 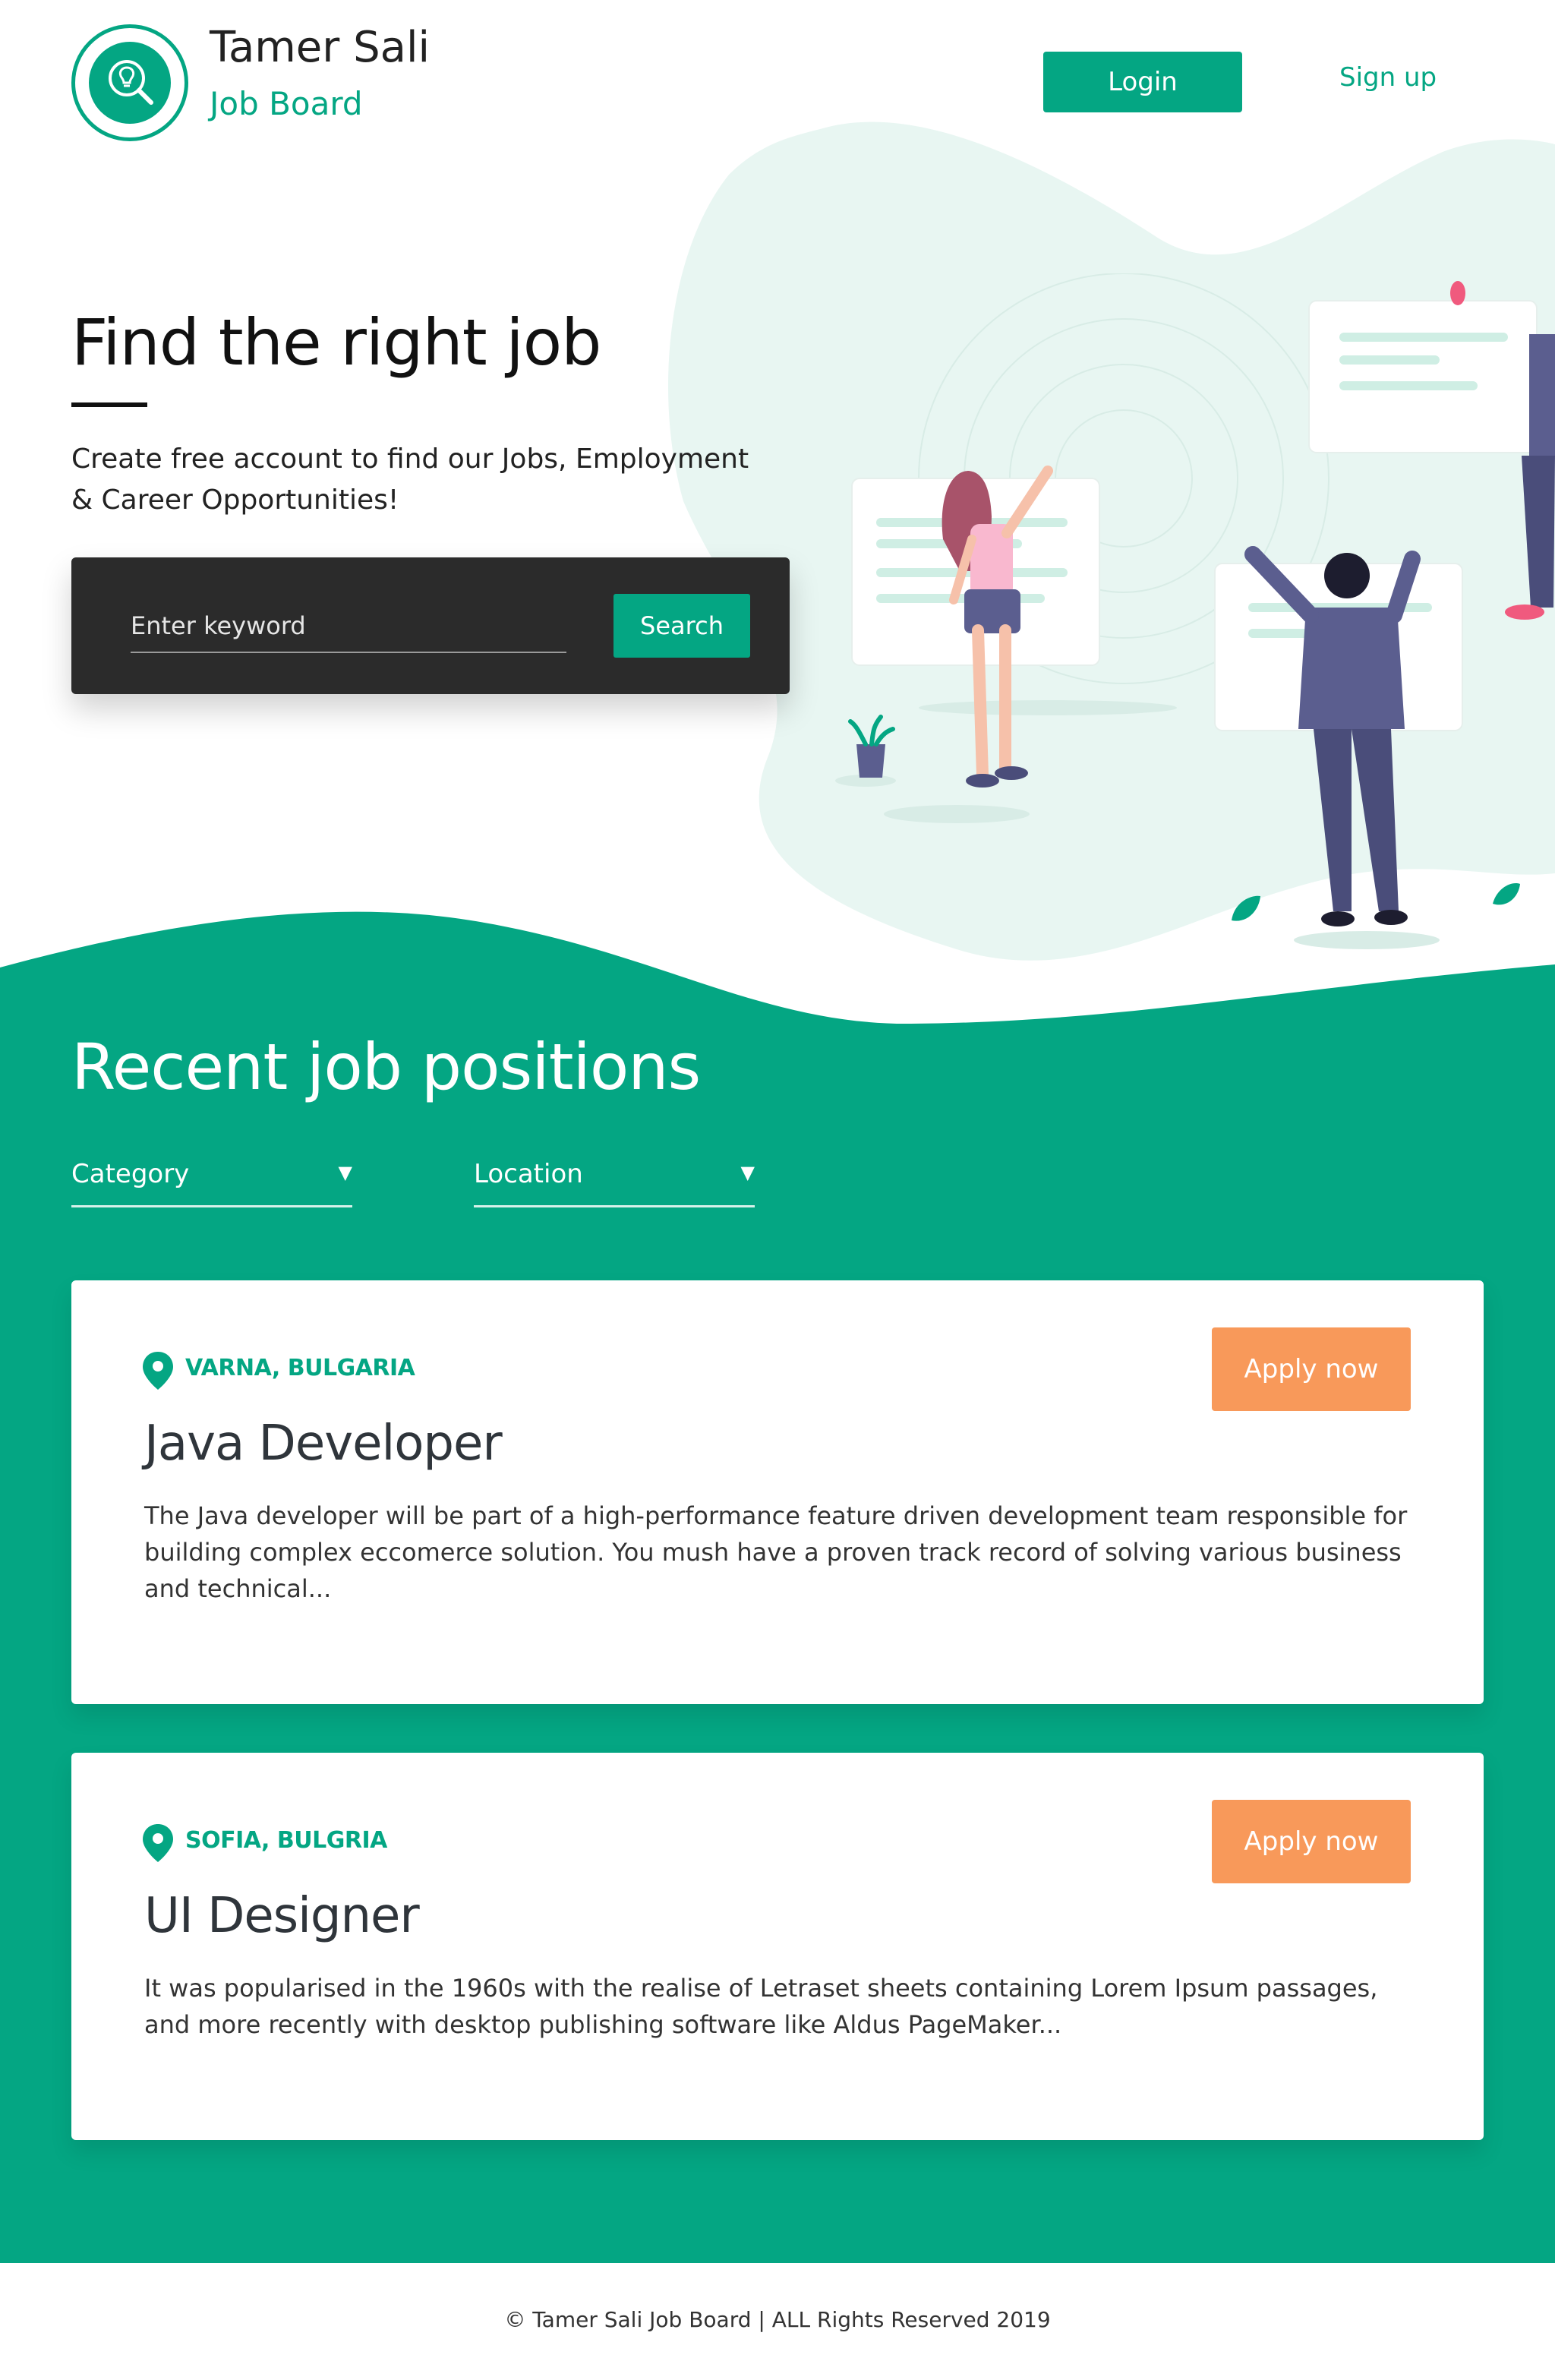 What do you see at coordinates (211, 1180) in the screenshot?
I see `category-dropdown: Category ▼` at bounding box center [211, 1180].